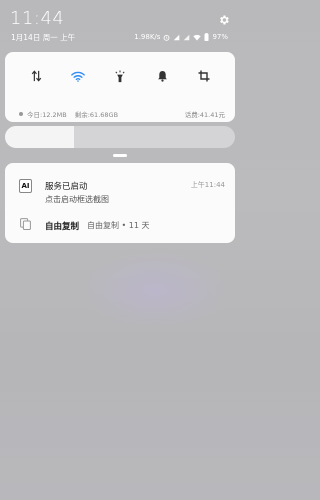 The image size is (320, 500). I want to click on copy-icon, so click(25, 224).